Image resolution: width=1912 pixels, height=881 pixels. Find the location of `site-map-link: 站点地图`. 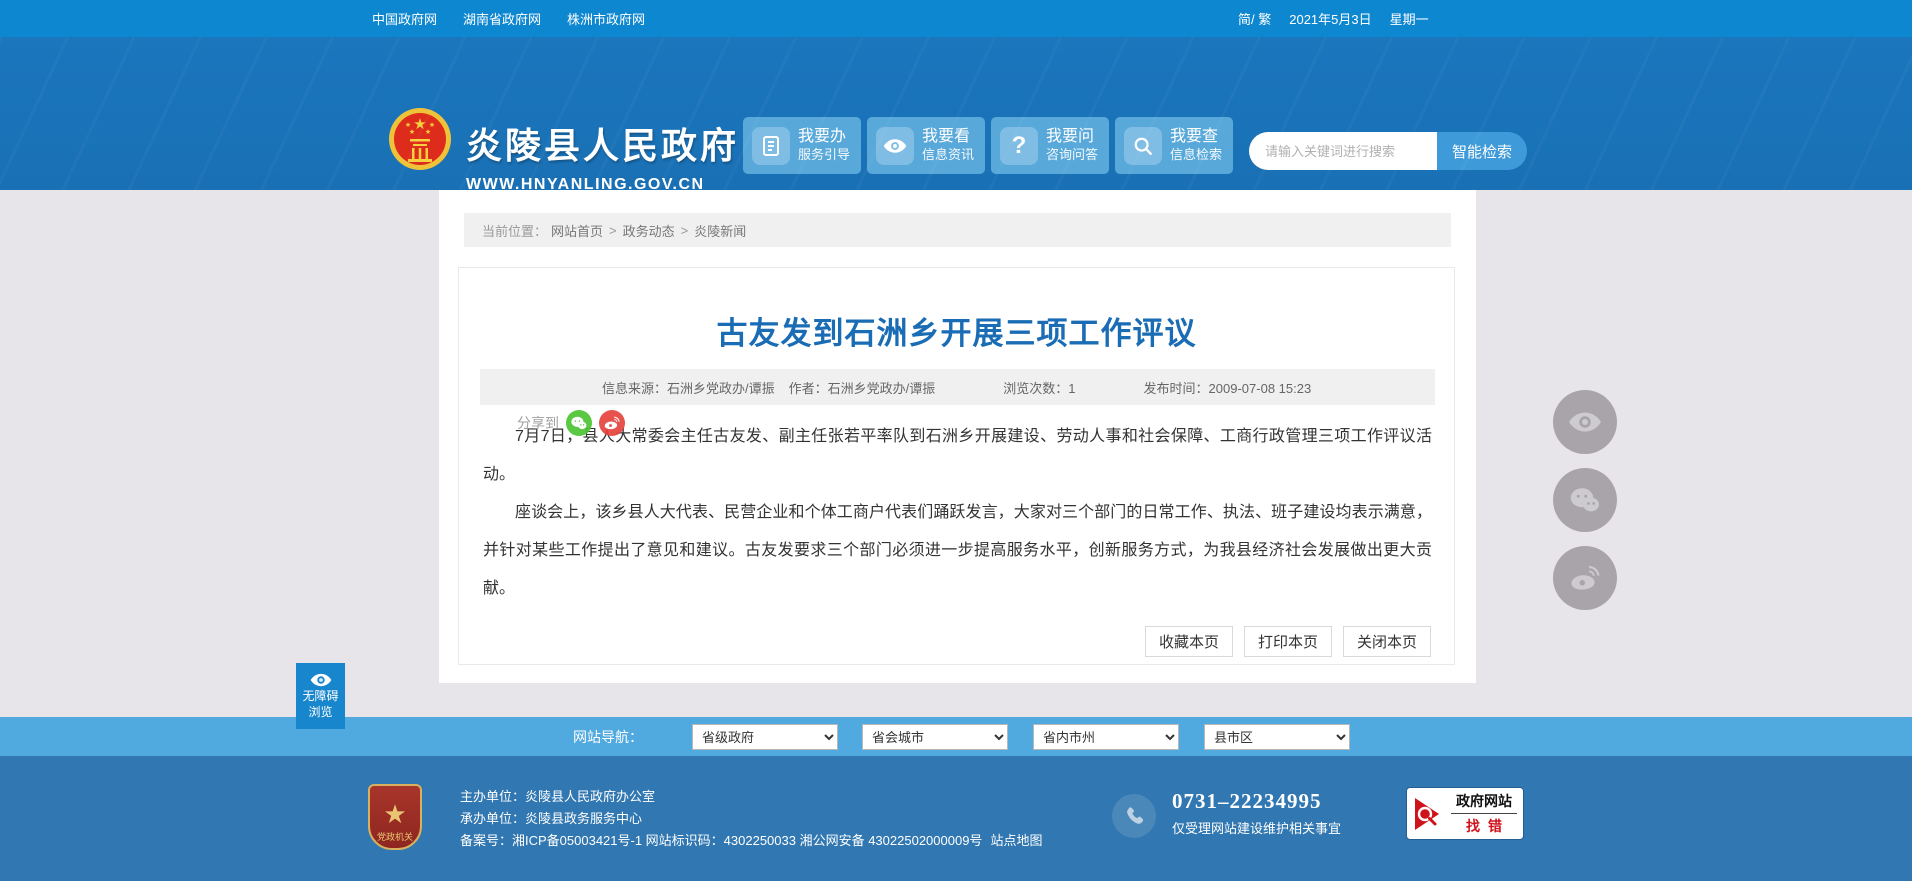

site-map-link: 站点地图 is located at coordinates (1016, 840).